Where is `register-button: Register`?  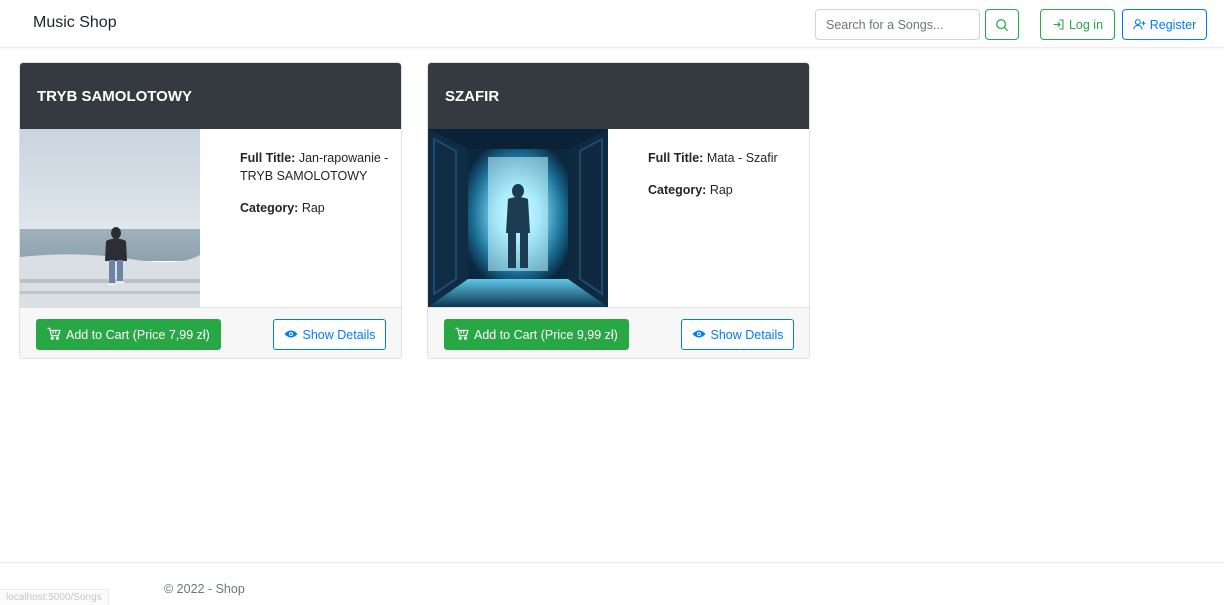 register-button: Register is located at coordinates (1164, 24).